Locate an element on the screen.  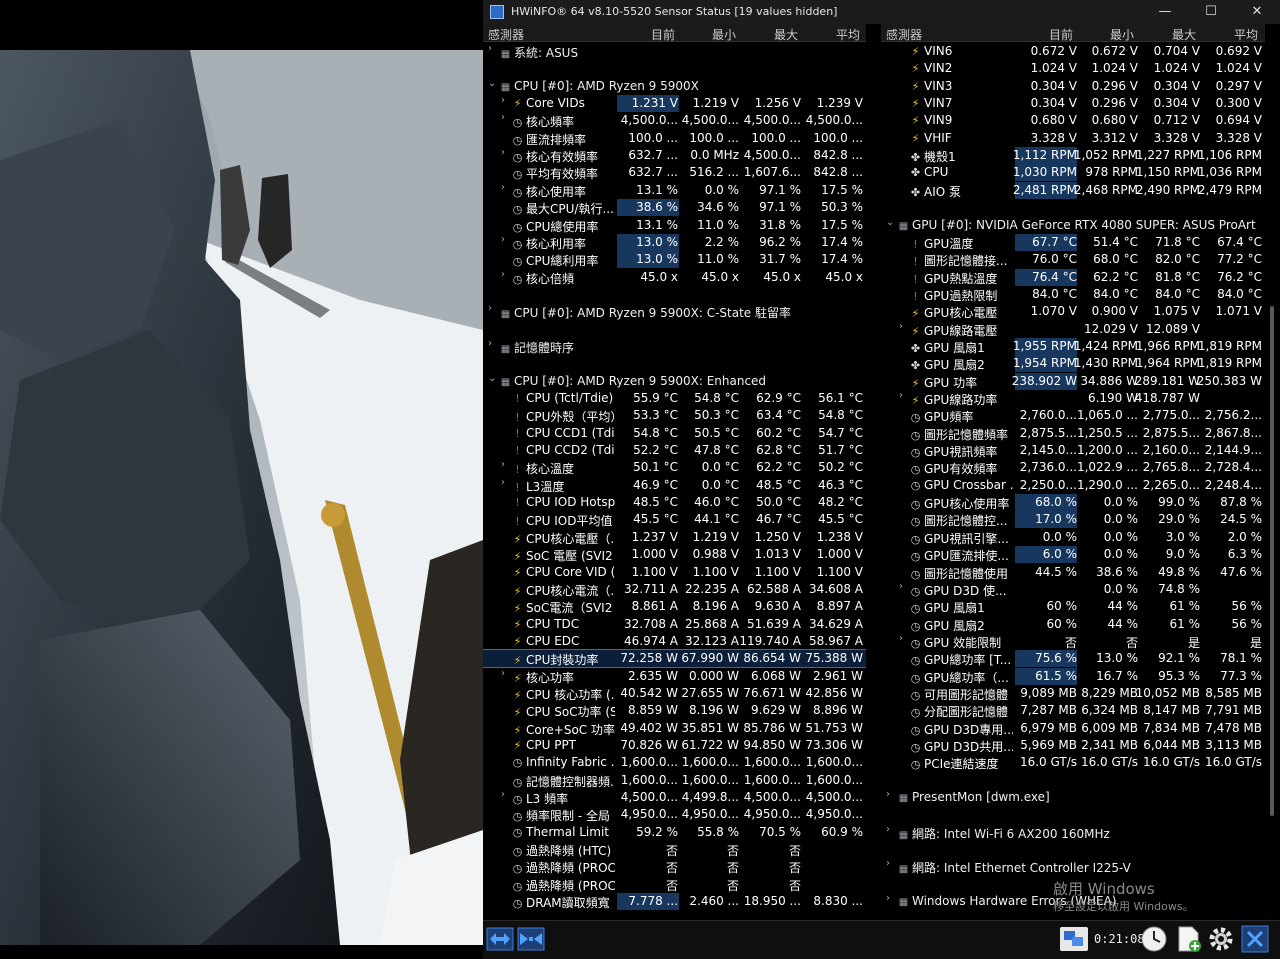
close-x-icon is located at coordinates (1255, 939).